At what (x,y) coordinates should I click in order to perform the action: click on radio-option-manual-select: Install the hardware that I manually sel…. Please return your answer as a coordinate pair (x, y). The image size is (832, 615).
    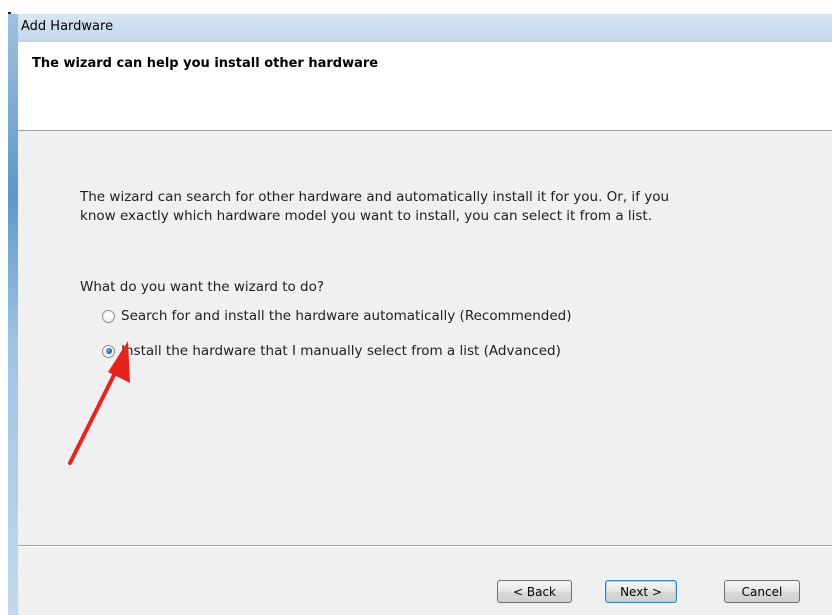
    Looking at the image, I should click on (331, 351).